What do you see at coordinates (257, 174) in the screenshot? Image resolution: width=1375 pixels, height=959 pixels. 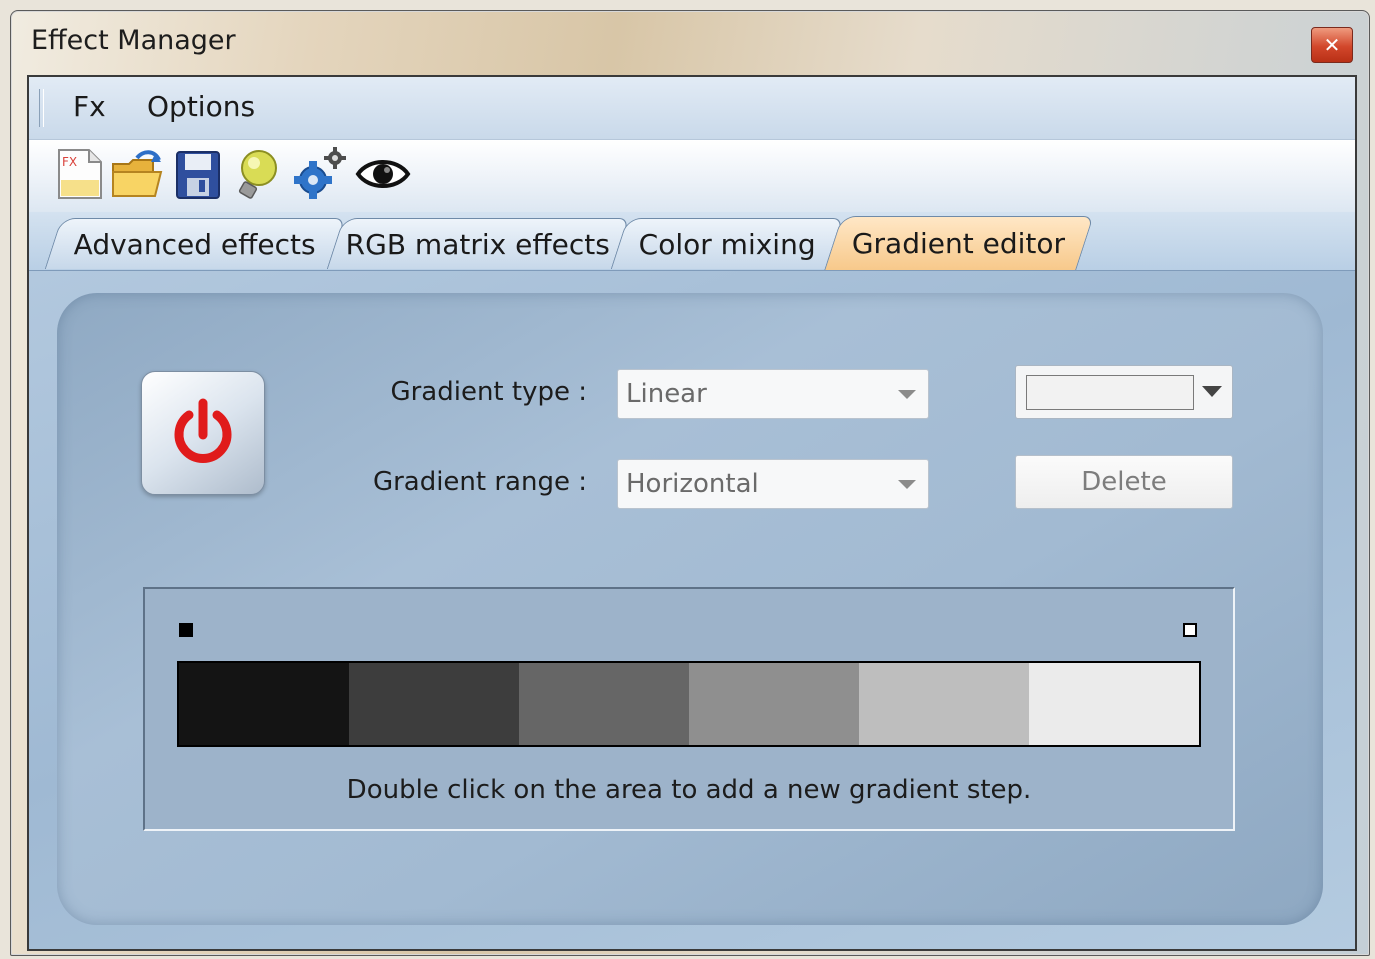 I see `lightbulb-icon` at bounding box center [257, 174].